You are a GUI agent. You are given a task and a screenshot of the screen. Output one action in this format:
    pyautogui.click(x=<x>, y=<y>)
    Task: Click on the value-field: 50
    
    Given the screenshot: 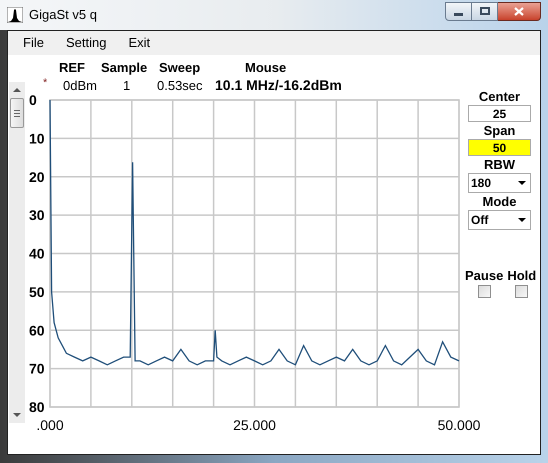 What is the action you would take?
    pyautogui.click(x=499, y=147)
    